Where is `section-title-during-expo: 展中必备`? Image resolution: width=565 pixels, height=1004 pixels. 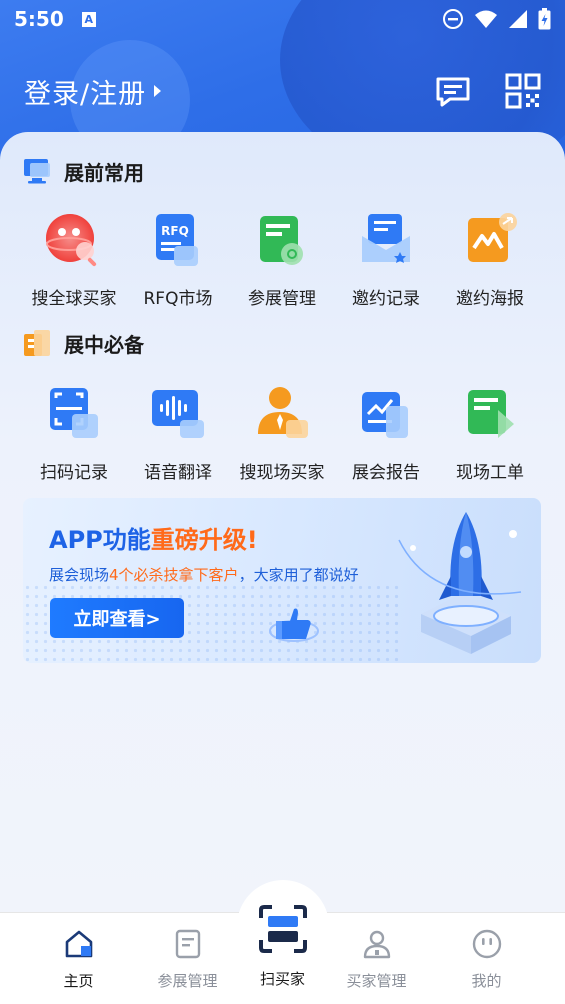
section-title-during-expo: 展中必备 is located at coordinates (83, 343).